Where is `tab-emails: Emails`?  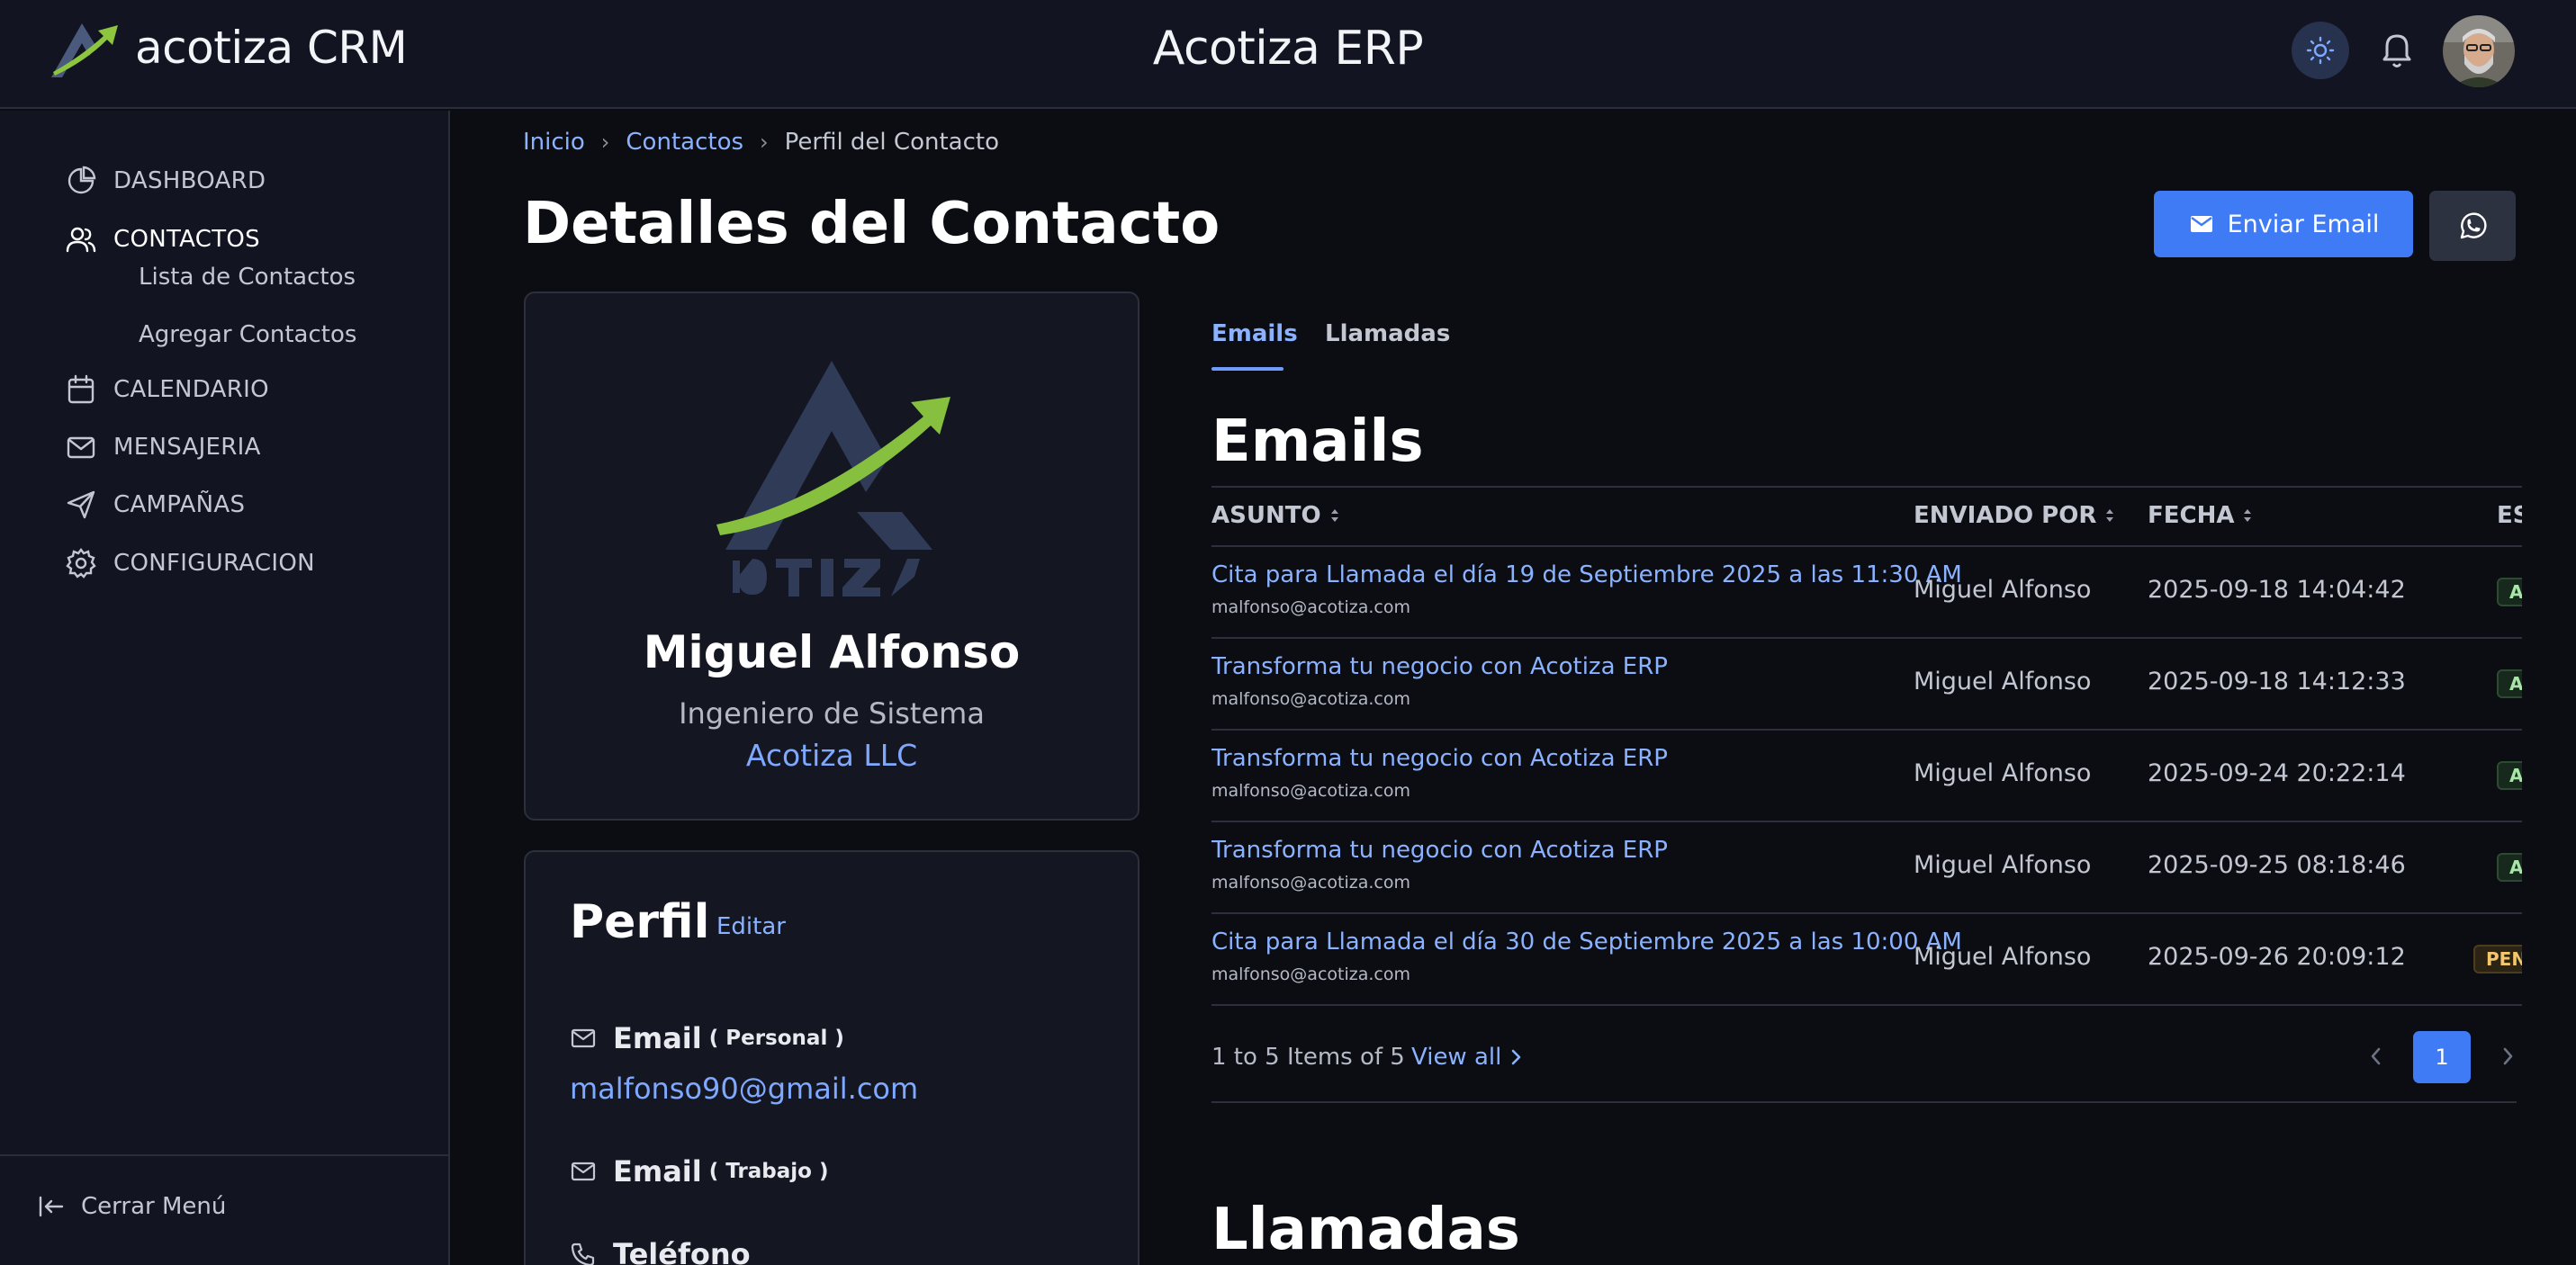
tab-emails: Emails is located at coordinates (1254, 334).